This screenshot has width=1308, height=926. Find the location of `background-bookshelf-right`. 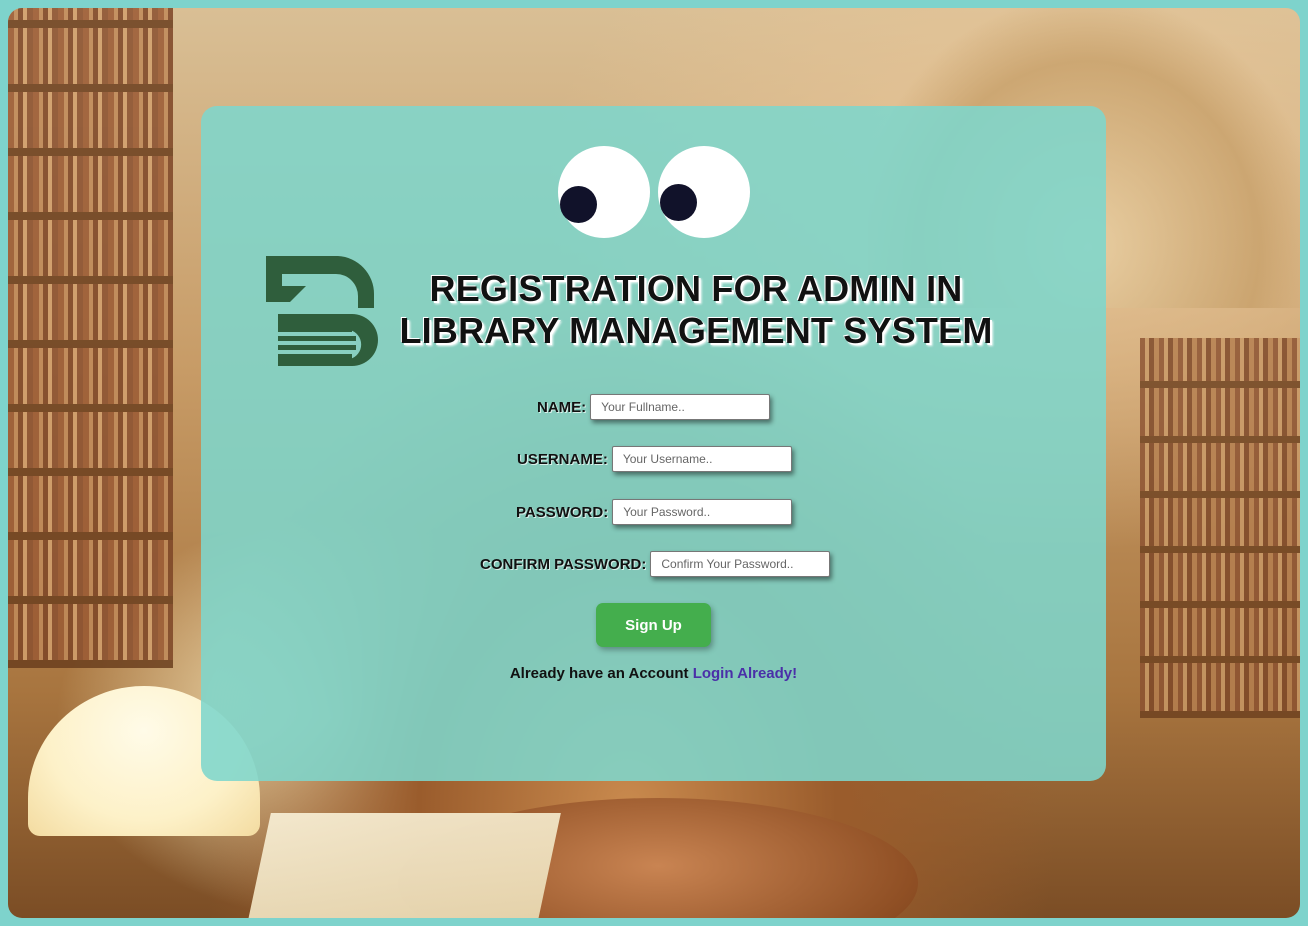

background-bookshelf-right is located at coordinates (1220, 528).